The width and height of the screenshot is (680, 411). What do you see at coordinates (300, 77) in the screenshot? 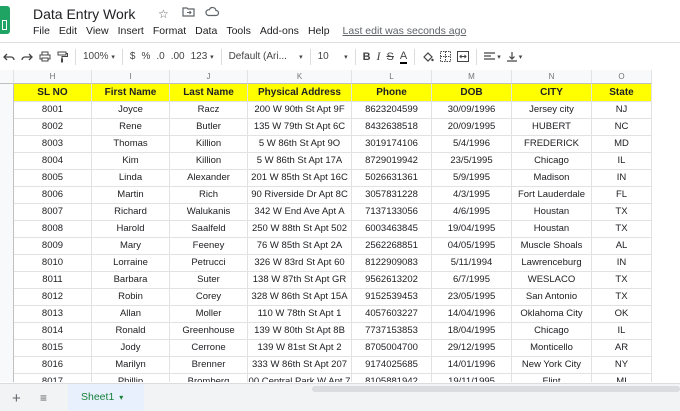
I see `column-header: K` at bounding box center [300, 77].